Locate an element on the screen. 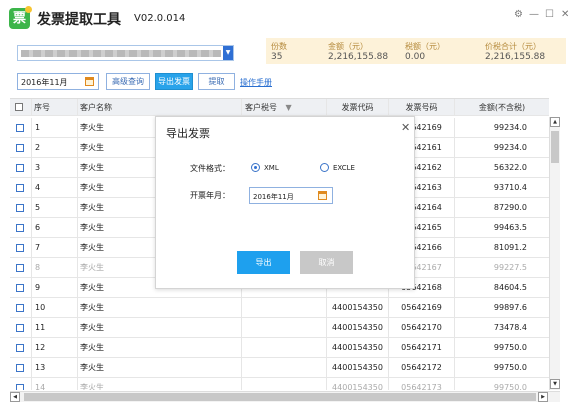 The width and height of the screenshot is (572, 410). minimize-icon: — is located at coordinates (534, 14).